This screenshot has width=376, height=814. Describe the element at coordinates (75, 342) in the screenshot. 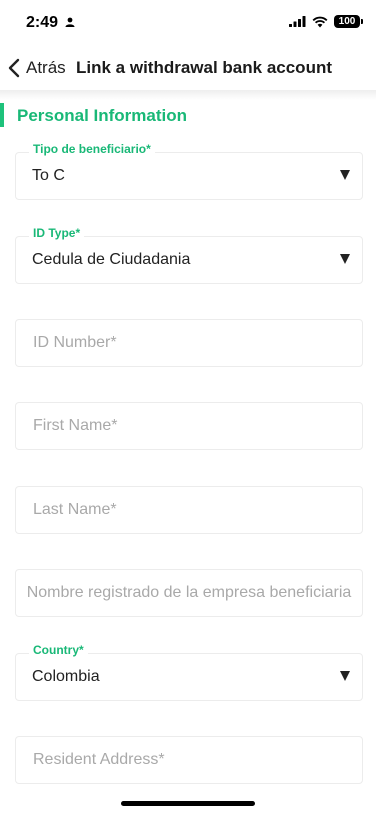

I see `id-number-placeholder: ID Number*` at that location.